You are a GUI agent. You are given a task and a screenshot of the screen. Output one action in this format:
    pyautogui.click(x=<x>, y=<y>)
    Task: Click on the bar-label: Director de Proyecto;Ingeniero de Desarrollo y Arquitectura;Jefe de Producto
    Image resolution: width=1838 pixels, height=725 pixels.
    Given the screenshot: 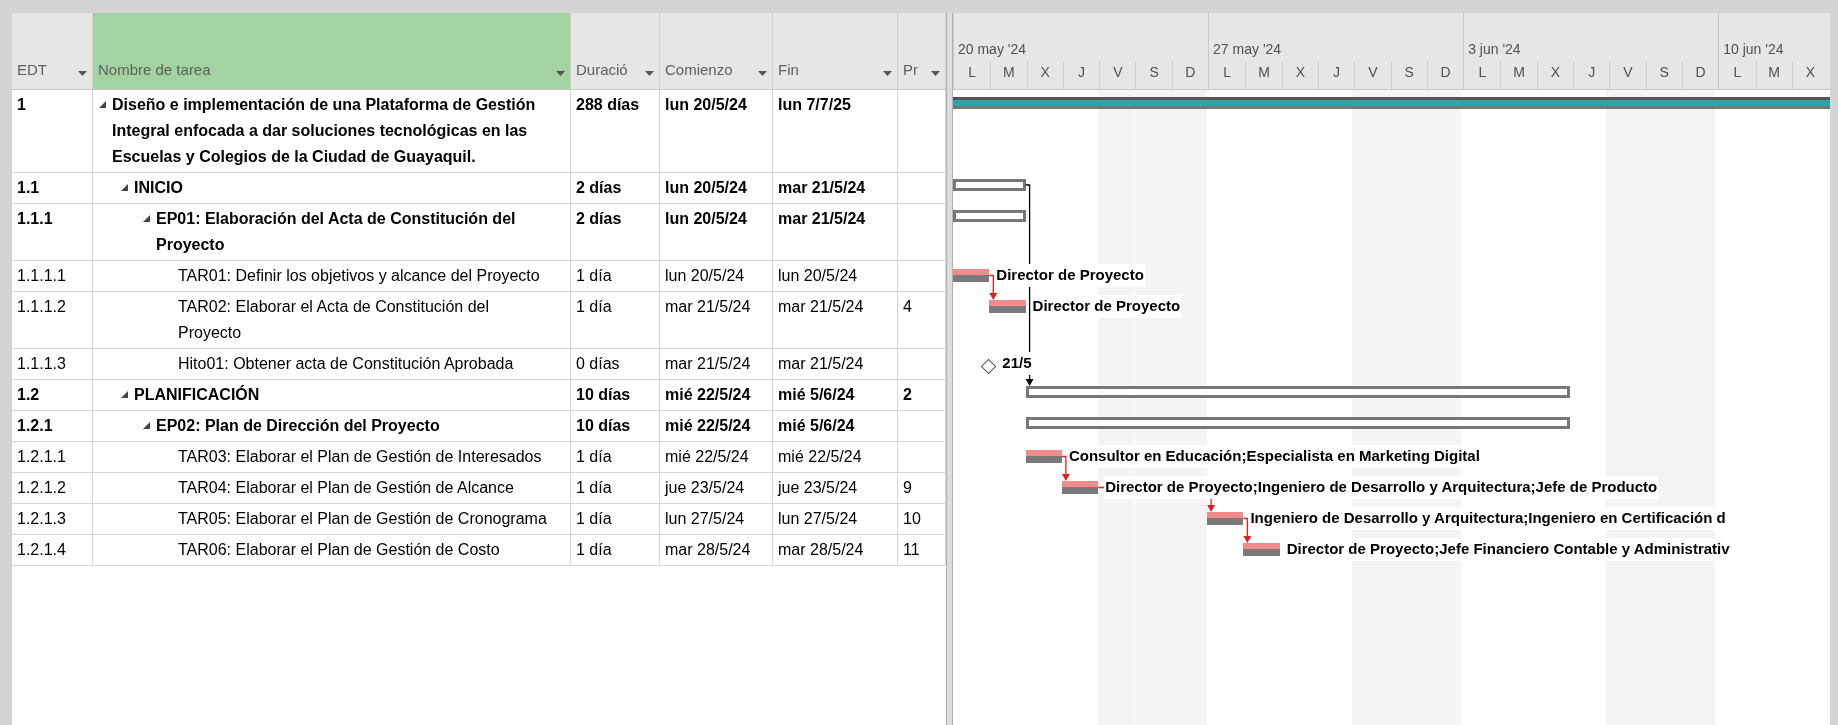 What is the action you would take?
    pyautogui.click(x=1381, y=487)
    